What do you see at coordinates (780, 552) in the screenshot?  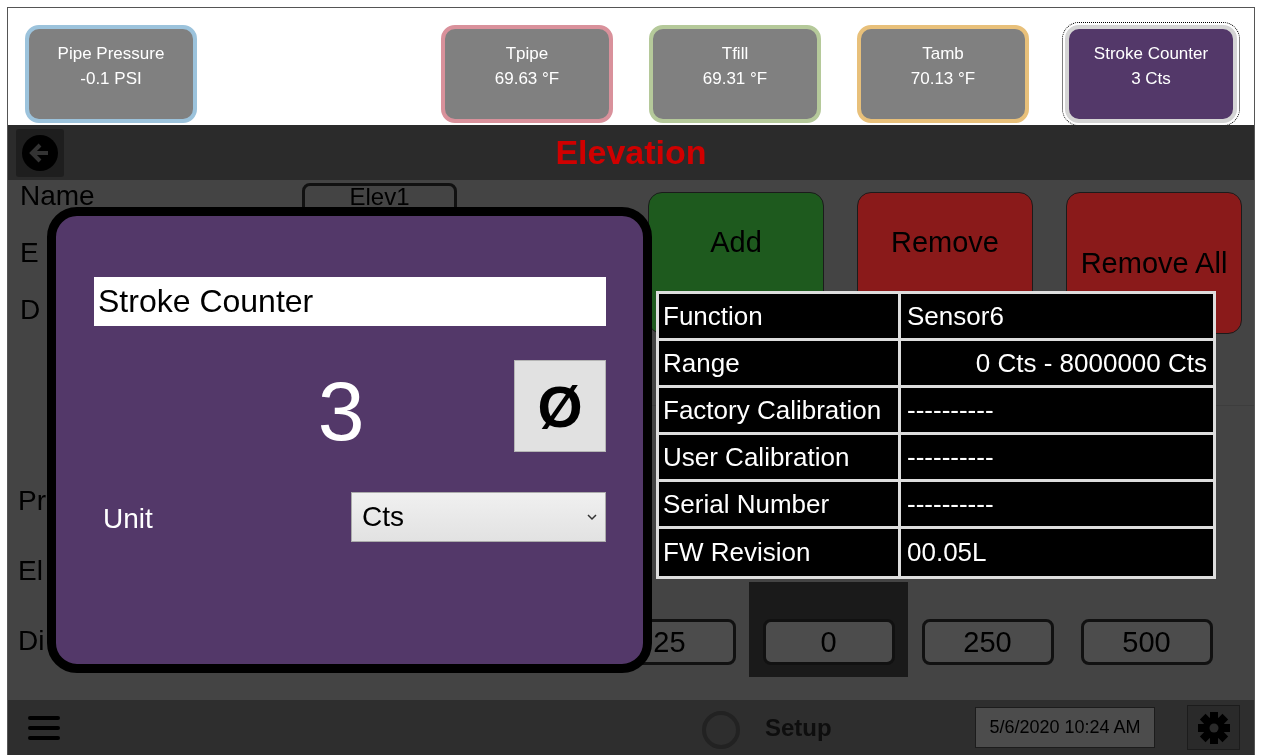 I see `table-cell: FW Revision` at bounding box center [780, 552].